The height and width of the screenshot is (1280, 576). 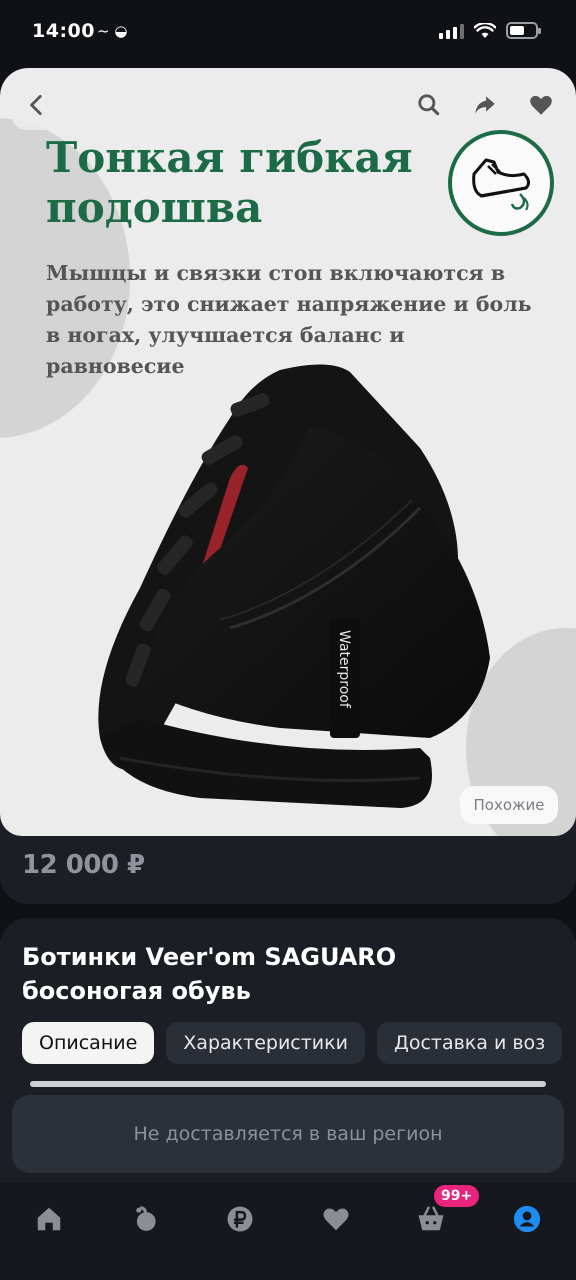 I want to click on catalog-icon, so click(x=146, y=1218).